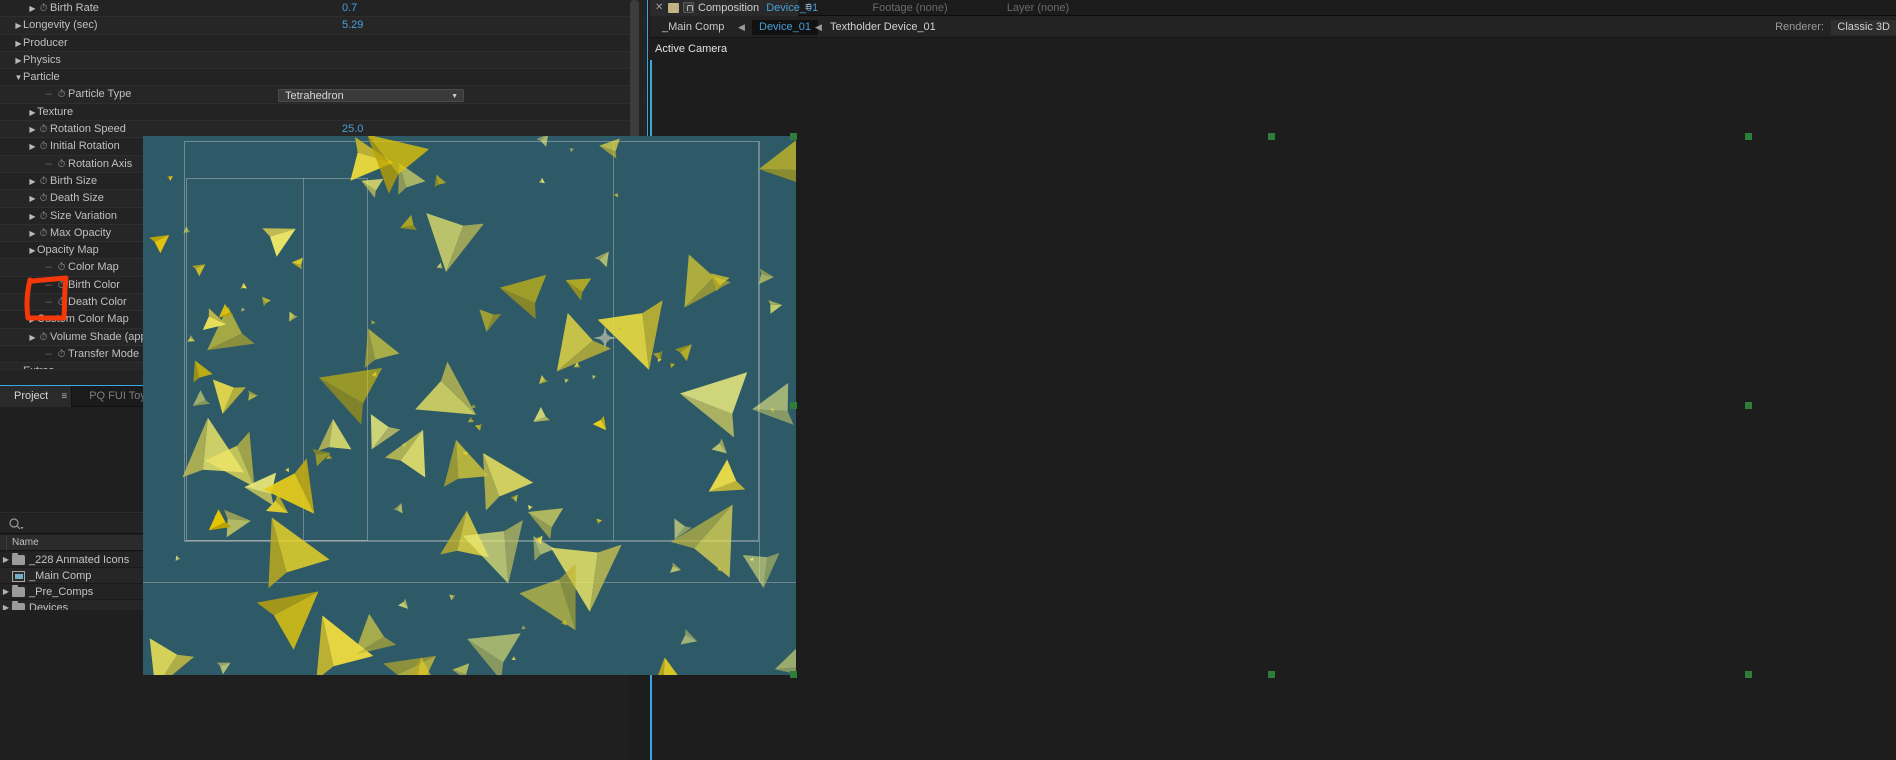 The width and height of the screenshot is (1896, 760). What do you see at coordinates (659, 7) in the screenshot?
I see `close-icon: ✕` at bounding box center [659, 7].